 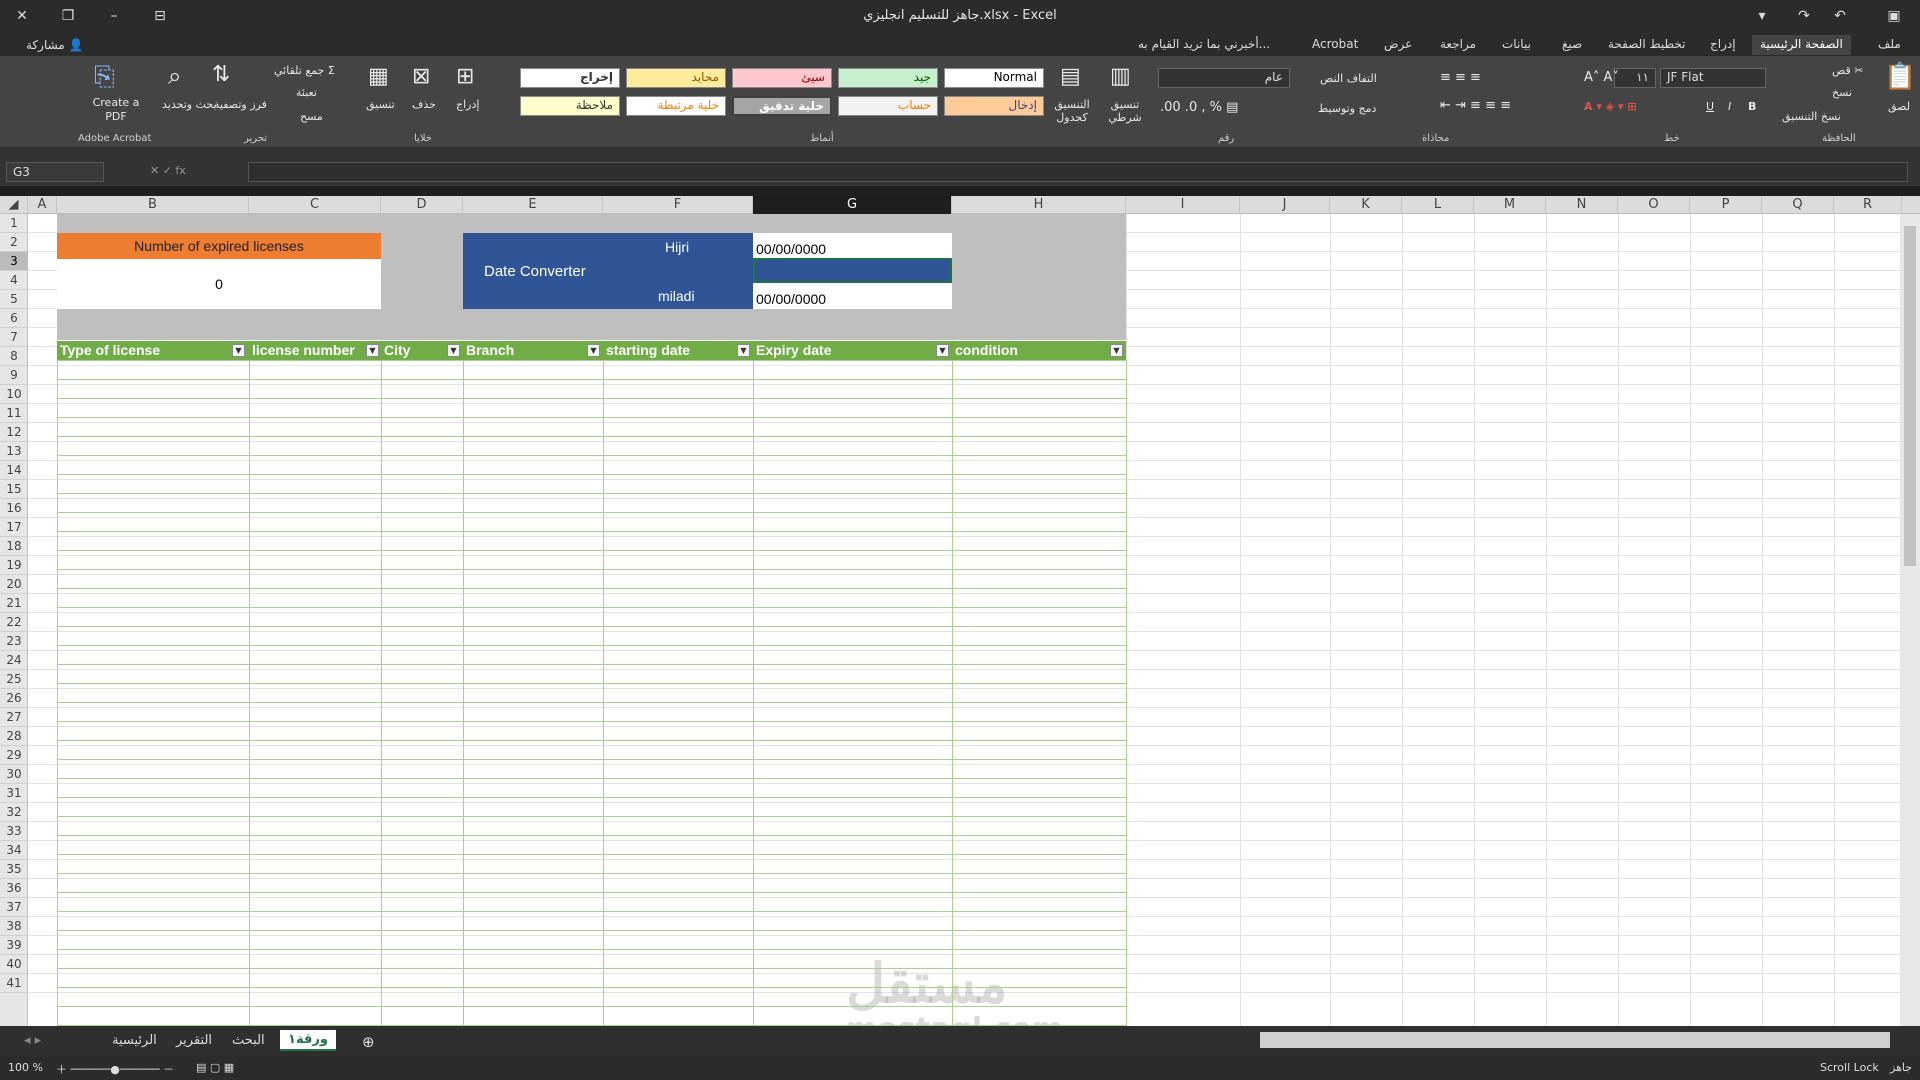 I want to click on th-starting-date: starting date, so click(x=678, y=350).